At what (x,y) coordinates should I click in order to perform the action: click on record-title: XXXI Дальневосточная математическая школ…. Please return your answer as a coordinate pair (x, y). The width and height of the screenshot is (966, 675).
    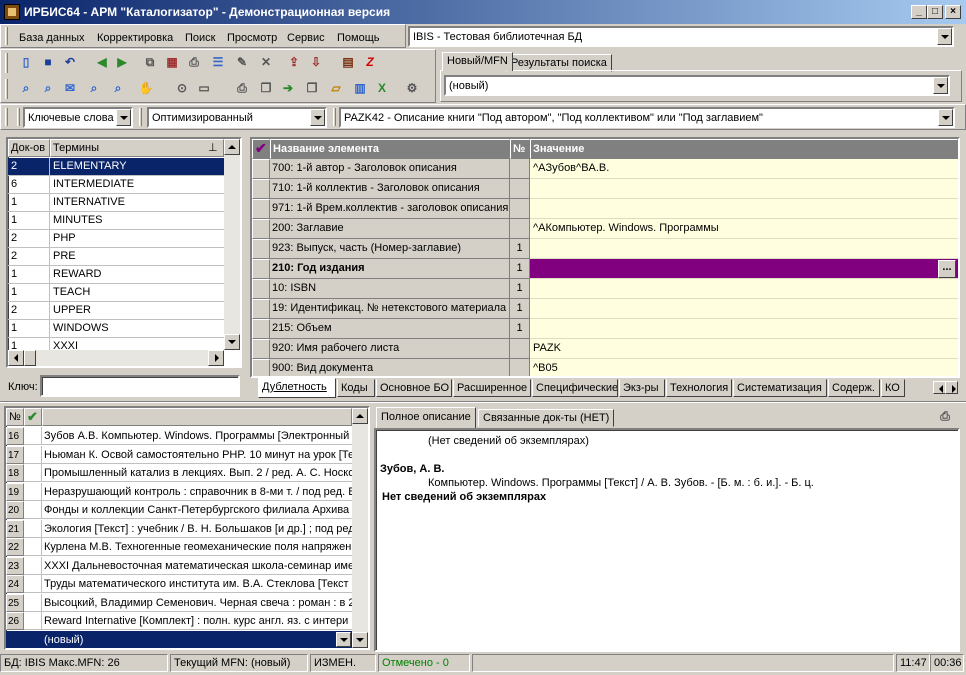
    Looking at the image, I should click on (197, 566).